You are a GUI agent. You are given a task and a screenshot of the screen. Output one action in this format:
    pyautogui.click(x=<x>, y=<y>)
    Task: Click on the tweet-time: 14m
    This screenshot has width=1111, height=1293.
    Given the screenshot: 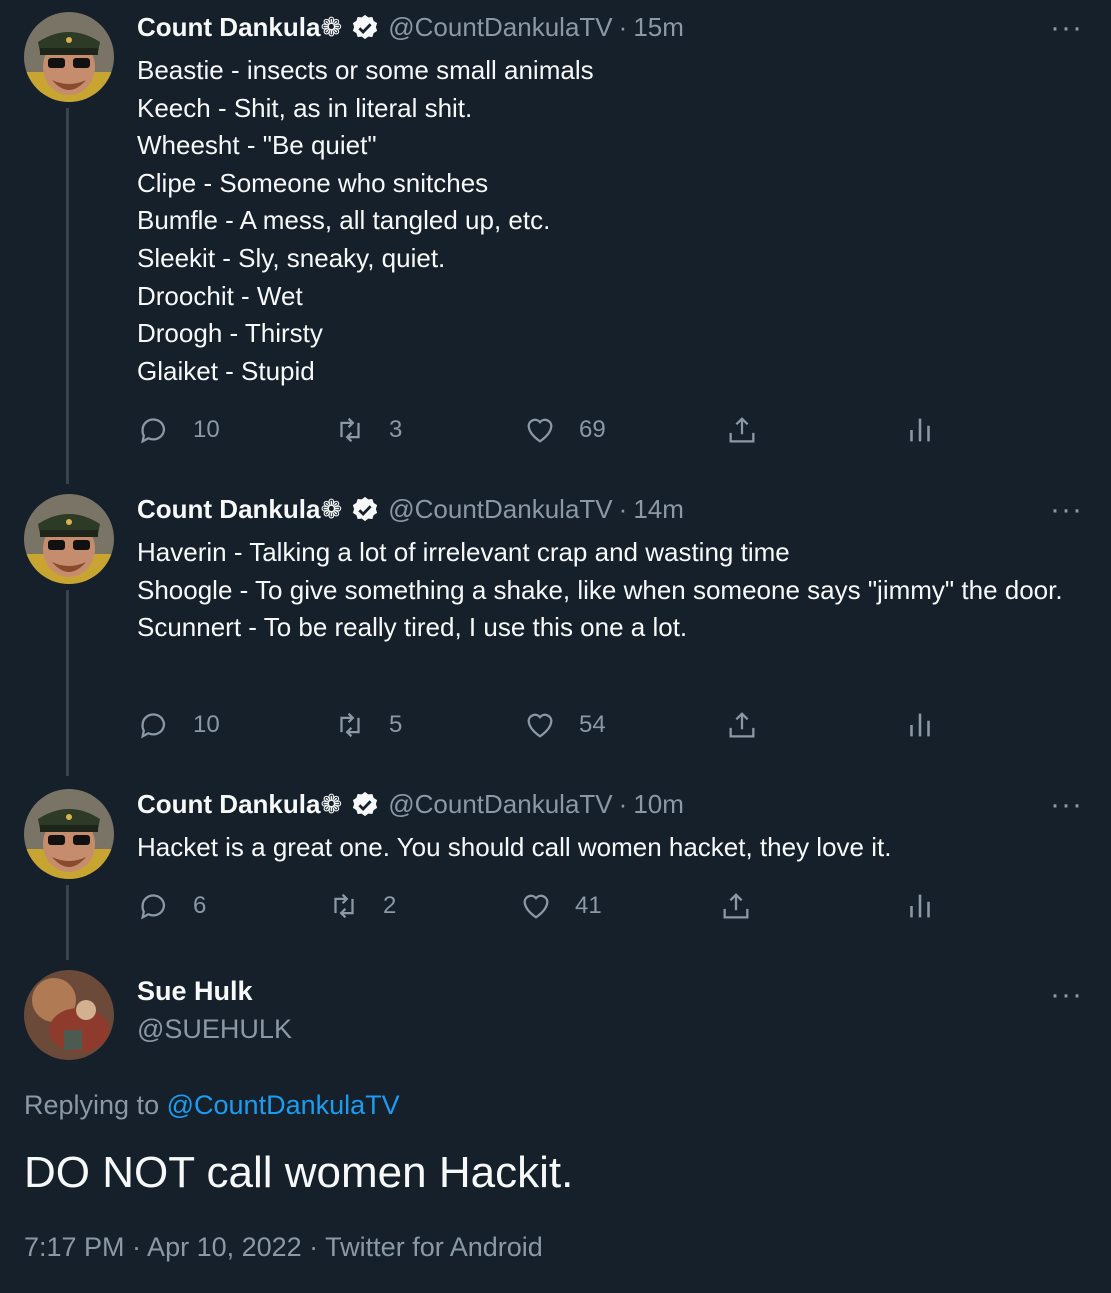 What is the action you would take?
    pyautogui.click(x=658, y=509)
    